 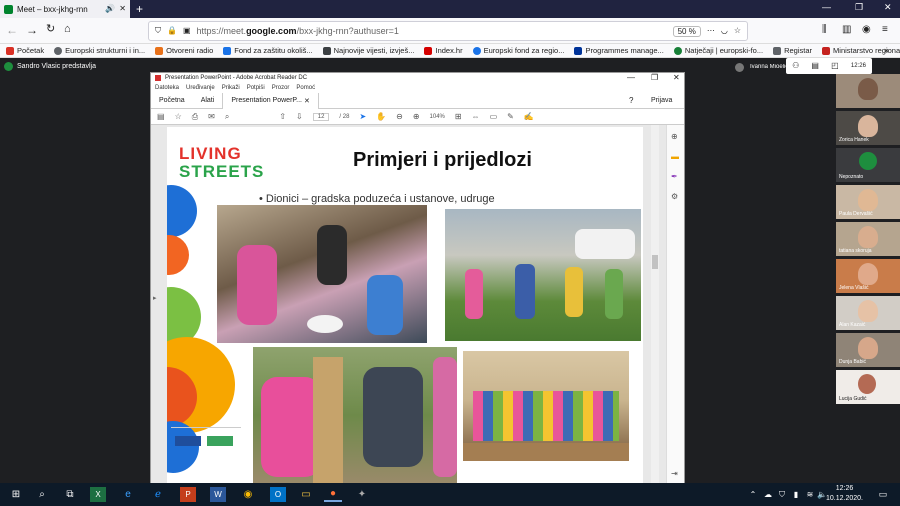 What do you see at coordinates (868, 202) in the screenshot?
I see `participant-tile: Paula Dervašić` at bounding box center [868, 202].